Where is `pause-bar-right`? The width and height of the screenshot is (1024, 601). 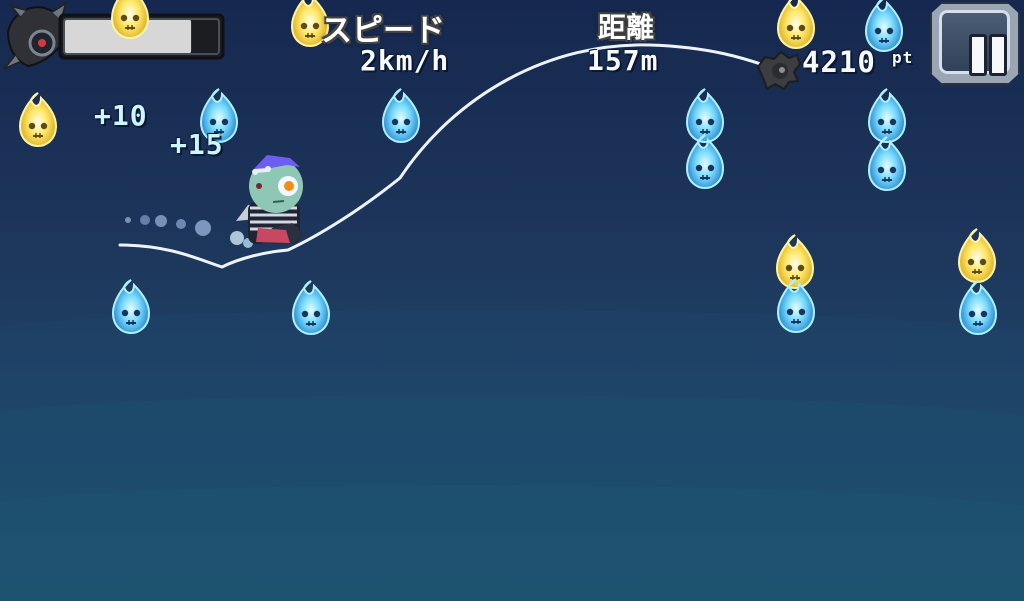
pause-bar-right is located at coordinates (998, 55).